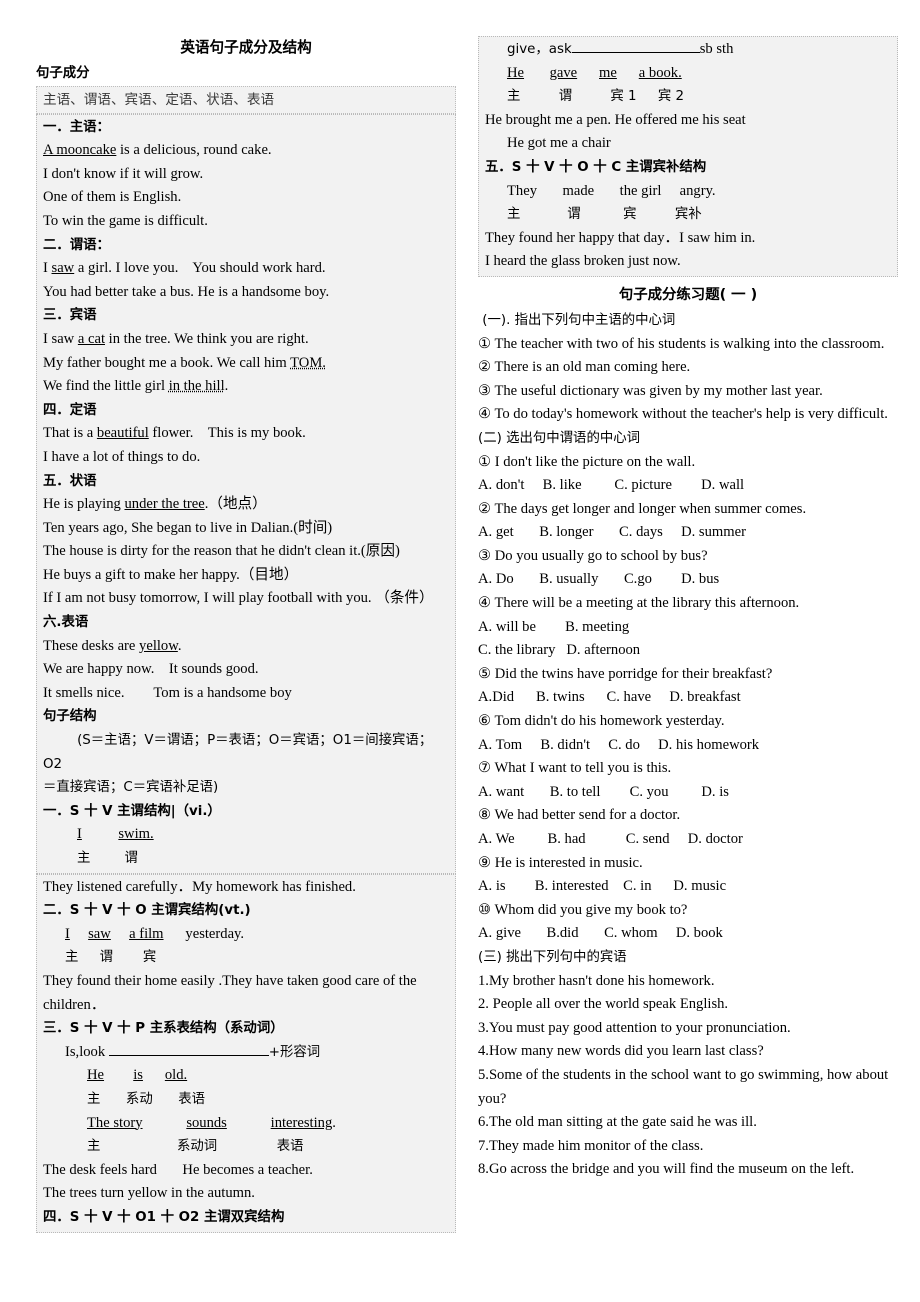  What do you see at coordinates (147, 911) in the screenshot?
I see `heading-structure-svo: 二．S 十 V 十 O 主谓宾结构(vt.)` at bounding box center [147, 911].